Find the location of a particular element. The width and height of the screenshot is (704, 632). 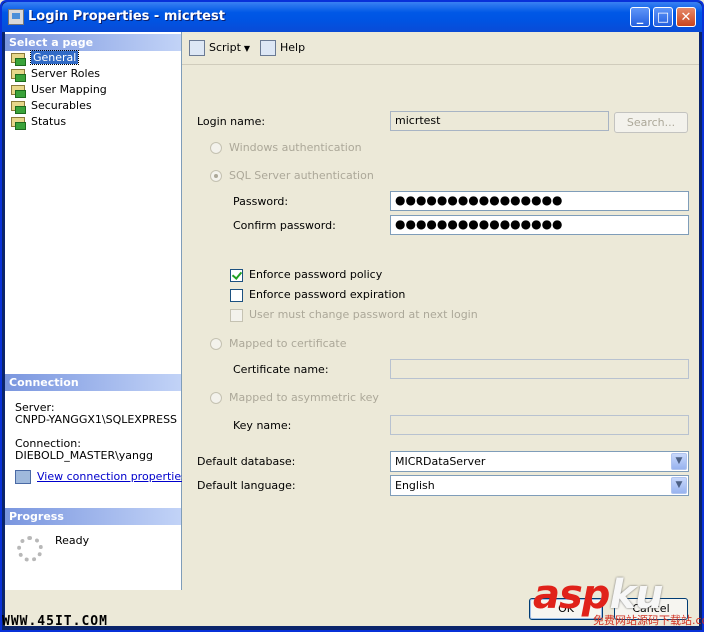

script-label: Script is located at coordinates (225, 47).